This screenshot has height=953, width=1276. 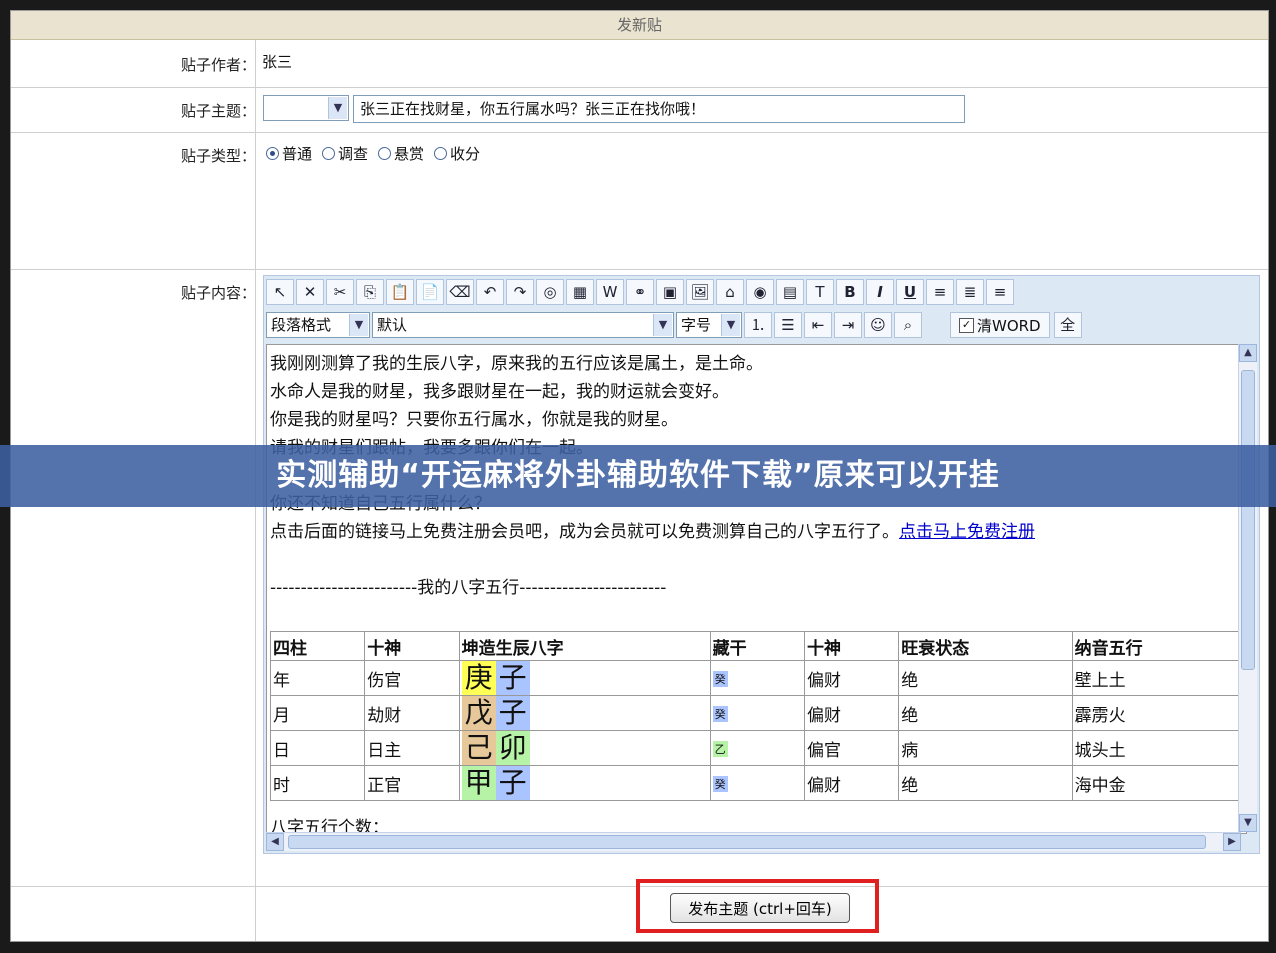 I want to click on ganzhi-cell: 戊子, so click(x=584, y=713).